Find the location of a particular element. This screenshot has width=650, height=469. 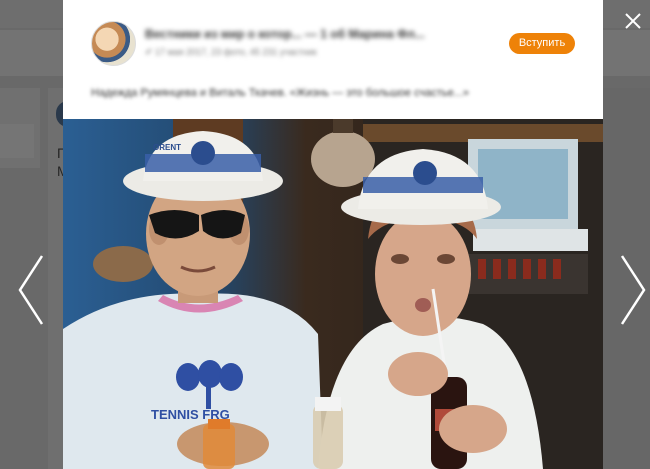

chevron-right-icon is located at coordinates (633, 290).